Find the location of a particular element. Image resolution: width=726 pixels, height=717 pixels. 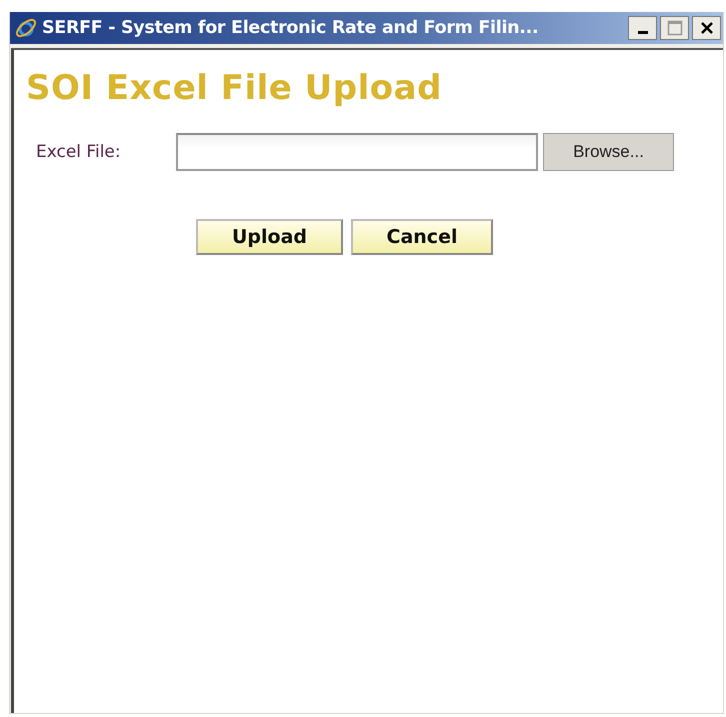

minimize-icon is located at coordinates (643, 32).